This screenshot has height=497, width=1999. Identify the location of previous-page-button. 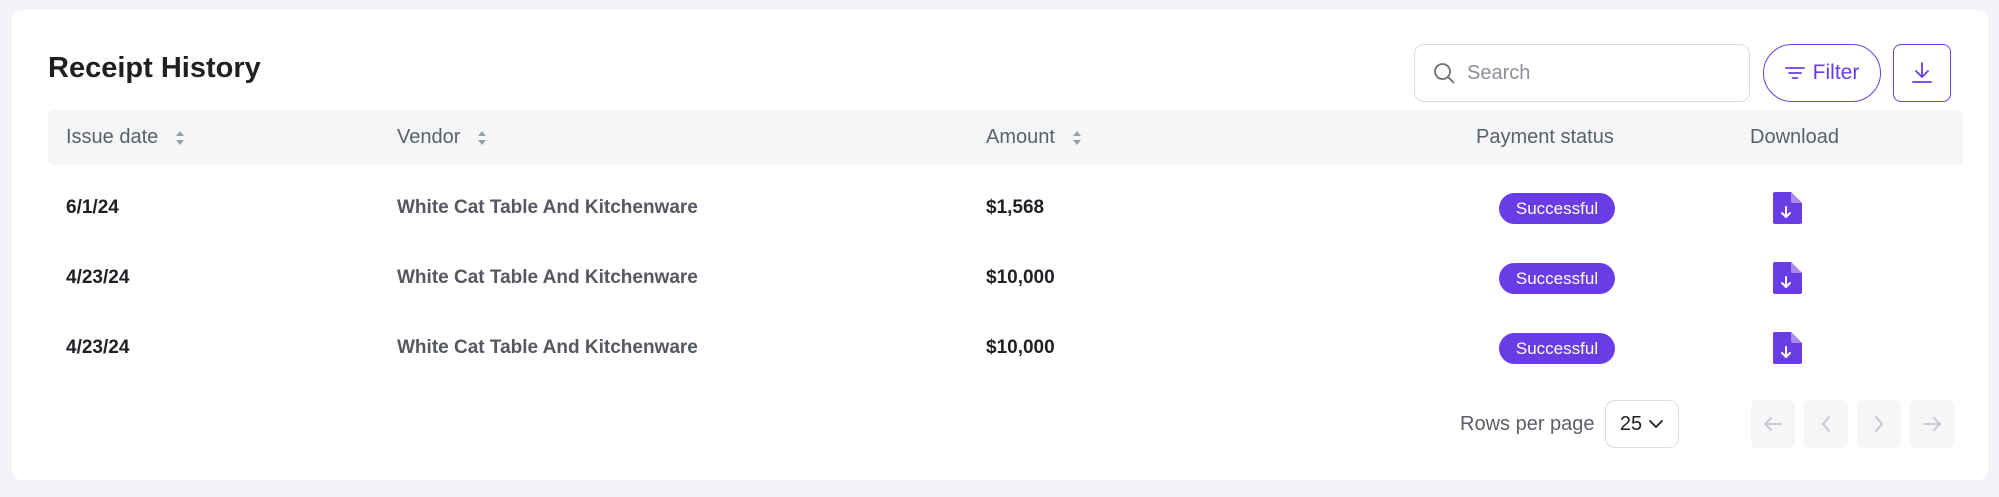
(1826, 424).